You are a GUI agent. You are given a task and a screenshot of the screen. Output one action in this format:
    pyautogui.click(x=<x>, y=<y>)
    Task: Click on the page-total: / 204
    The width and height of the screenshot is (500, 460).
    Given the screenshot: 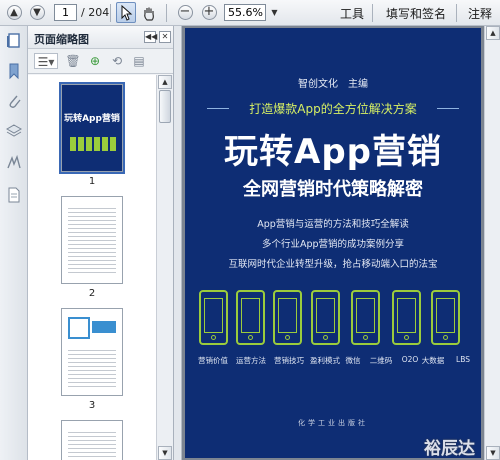 What is the action you would take?
    pyautogui.click(x=95, y=12)
    